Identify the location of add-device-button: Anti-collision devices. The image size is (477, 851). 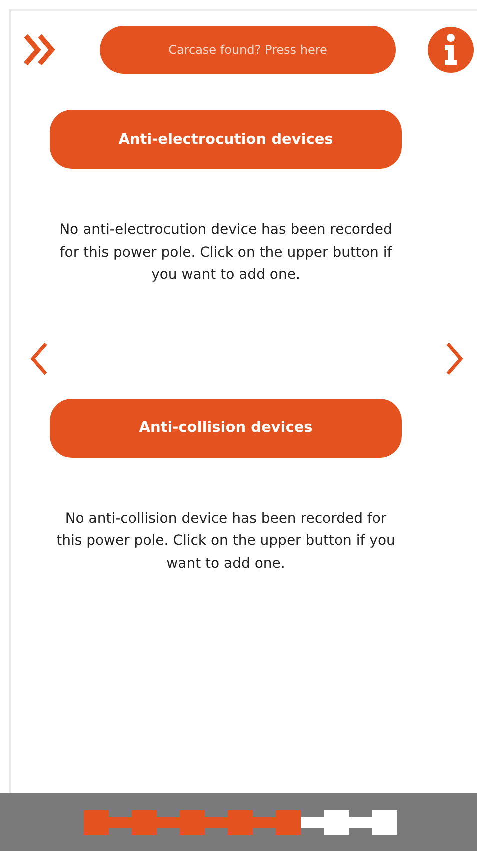
(226, 428).